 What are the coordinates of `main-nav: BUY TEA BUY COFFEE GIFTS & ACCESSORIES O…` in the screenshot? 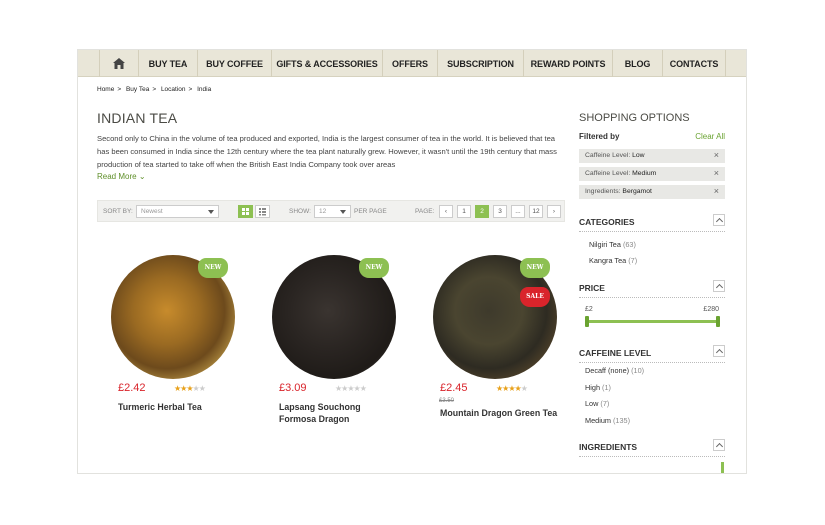 It's located at (412, 63).